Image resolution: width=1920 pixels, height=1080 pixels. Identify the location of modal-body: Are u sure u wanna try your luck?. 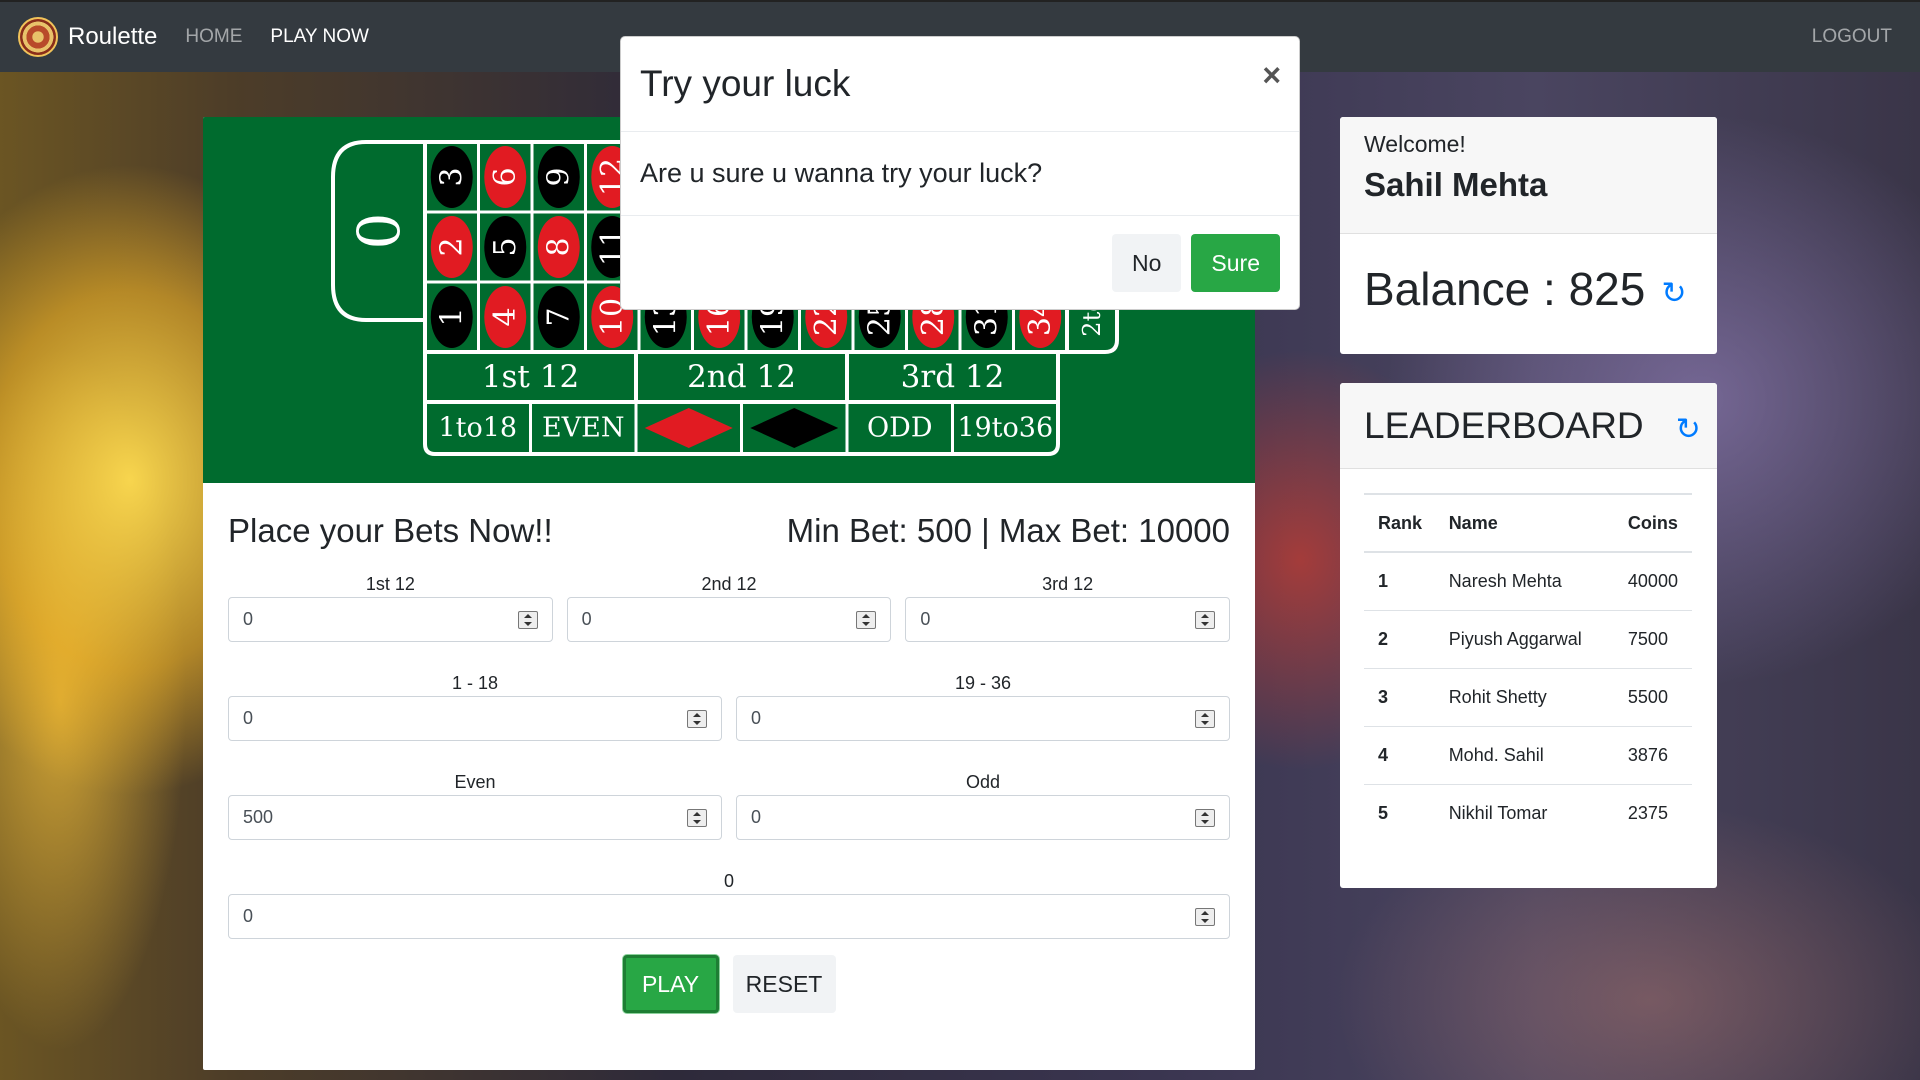
(960, 174).